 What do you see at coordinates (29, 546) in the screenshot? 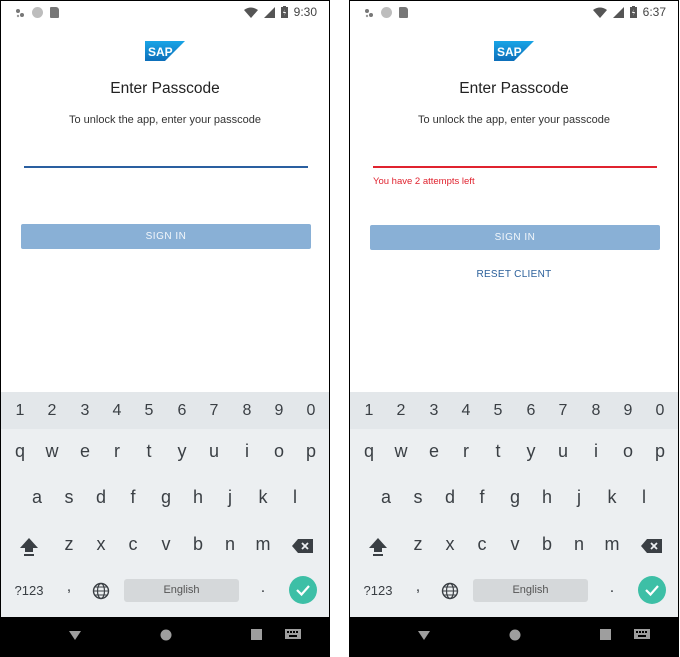
I see `shift-icon` at bounding box center [29, 546].